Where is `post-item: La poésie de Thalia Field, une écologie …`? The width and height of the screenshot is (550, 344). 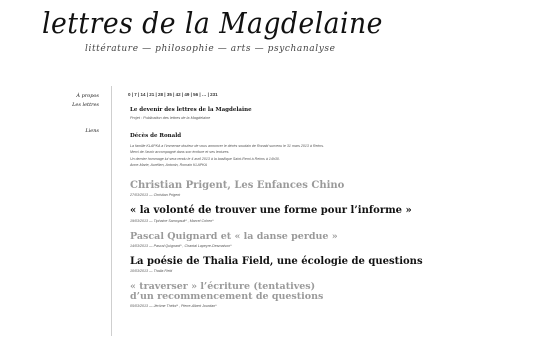 post-item: La poésie de Thalia Field, une écologie … is located at coordinates (335, 265).